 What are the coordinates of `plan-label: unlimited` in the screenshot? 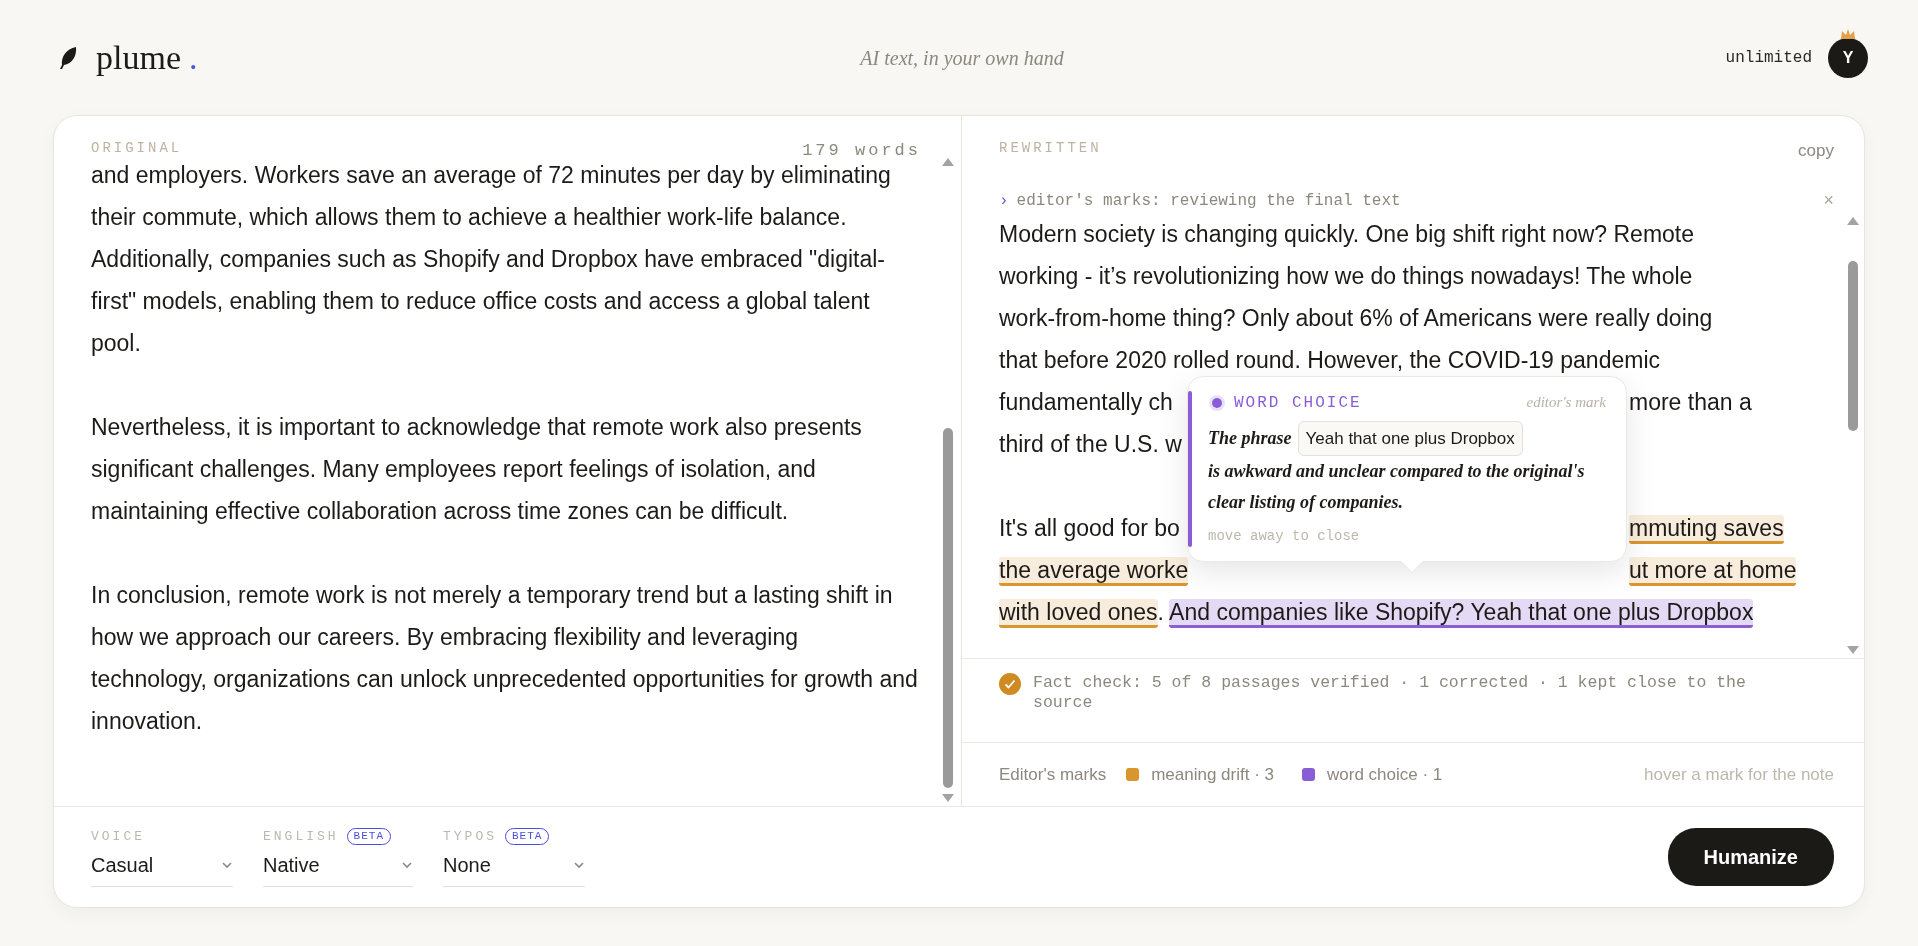 It's located at (1768, 58).